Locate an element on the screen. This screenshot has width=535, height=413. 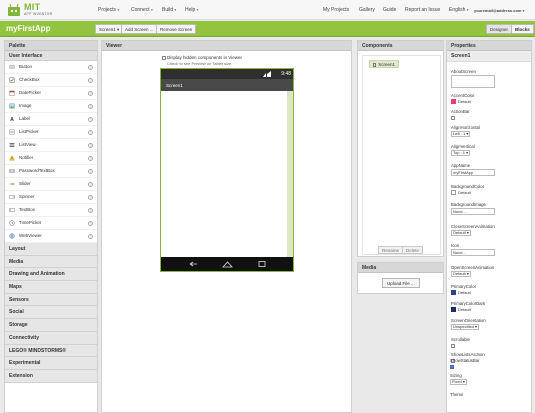
hidden-components-label: Display hidden components in Viewer is located at coordinates (204, 57).